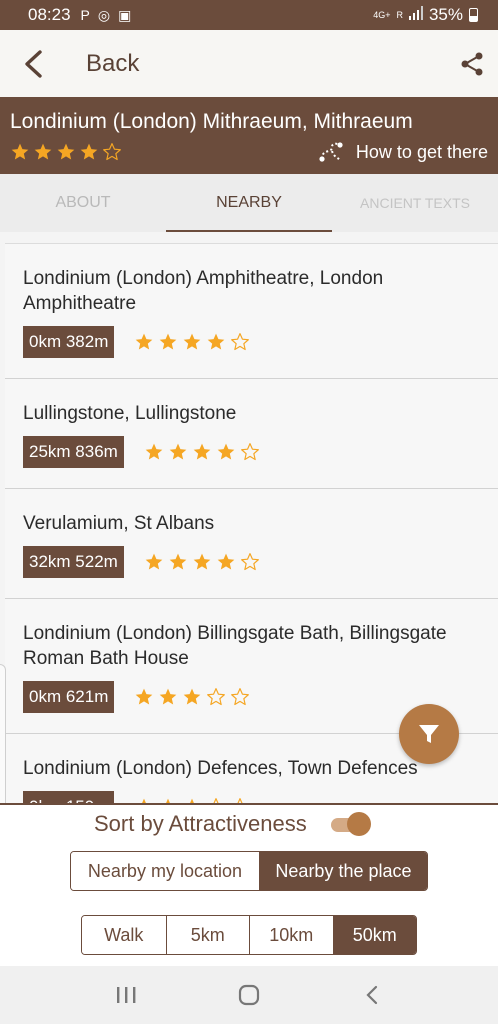 This screenshot has width=498, height=1024. What do you see at coordinates (211, 121) in the screenshot?
I see `place-title: Londinium (London) Mithraeum, Mithraeum` at bounding box center [211, 121].